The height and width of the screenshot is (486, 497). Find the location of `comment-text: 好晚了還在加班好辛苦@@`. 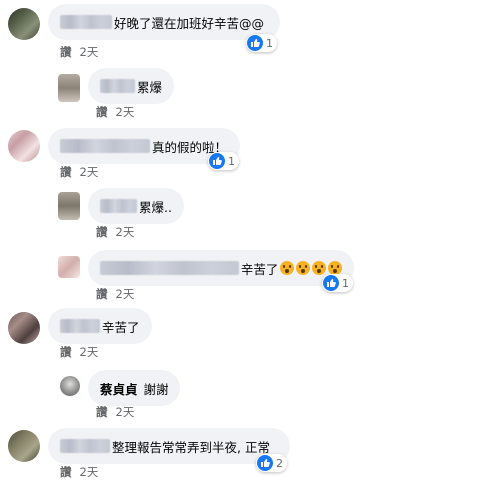

comment-text: 好晚了還在加班好辛苦@@ is located at coordinates (189, 23).